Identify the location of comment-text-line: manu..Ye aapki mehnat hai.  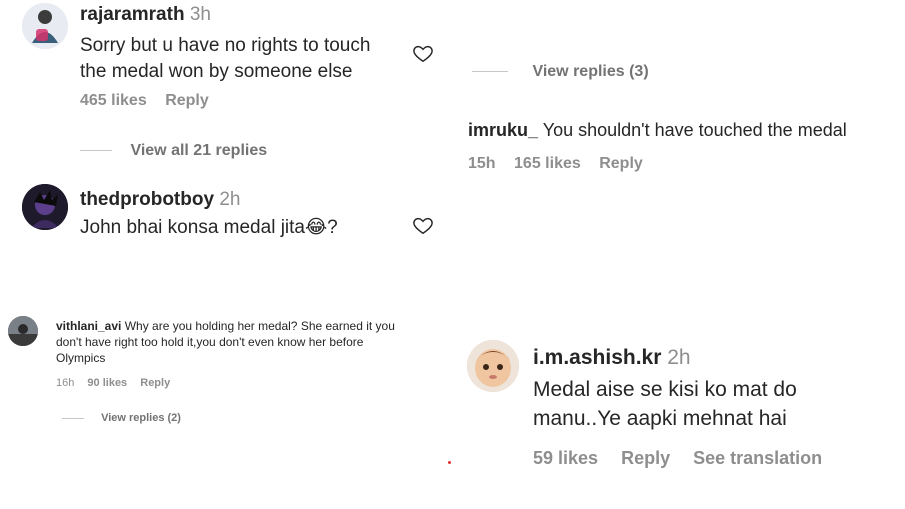
(660, 418).